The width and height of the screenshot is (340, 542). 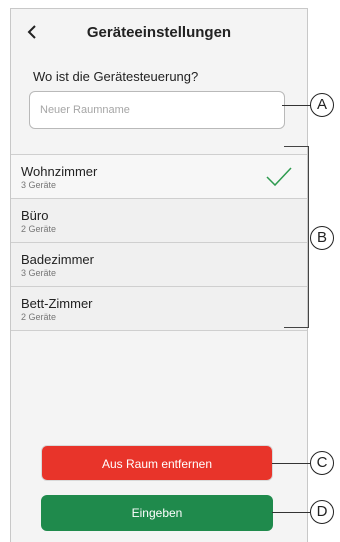 I want to click on header: Geräteeinstellungen, so click(x=159, y=31).